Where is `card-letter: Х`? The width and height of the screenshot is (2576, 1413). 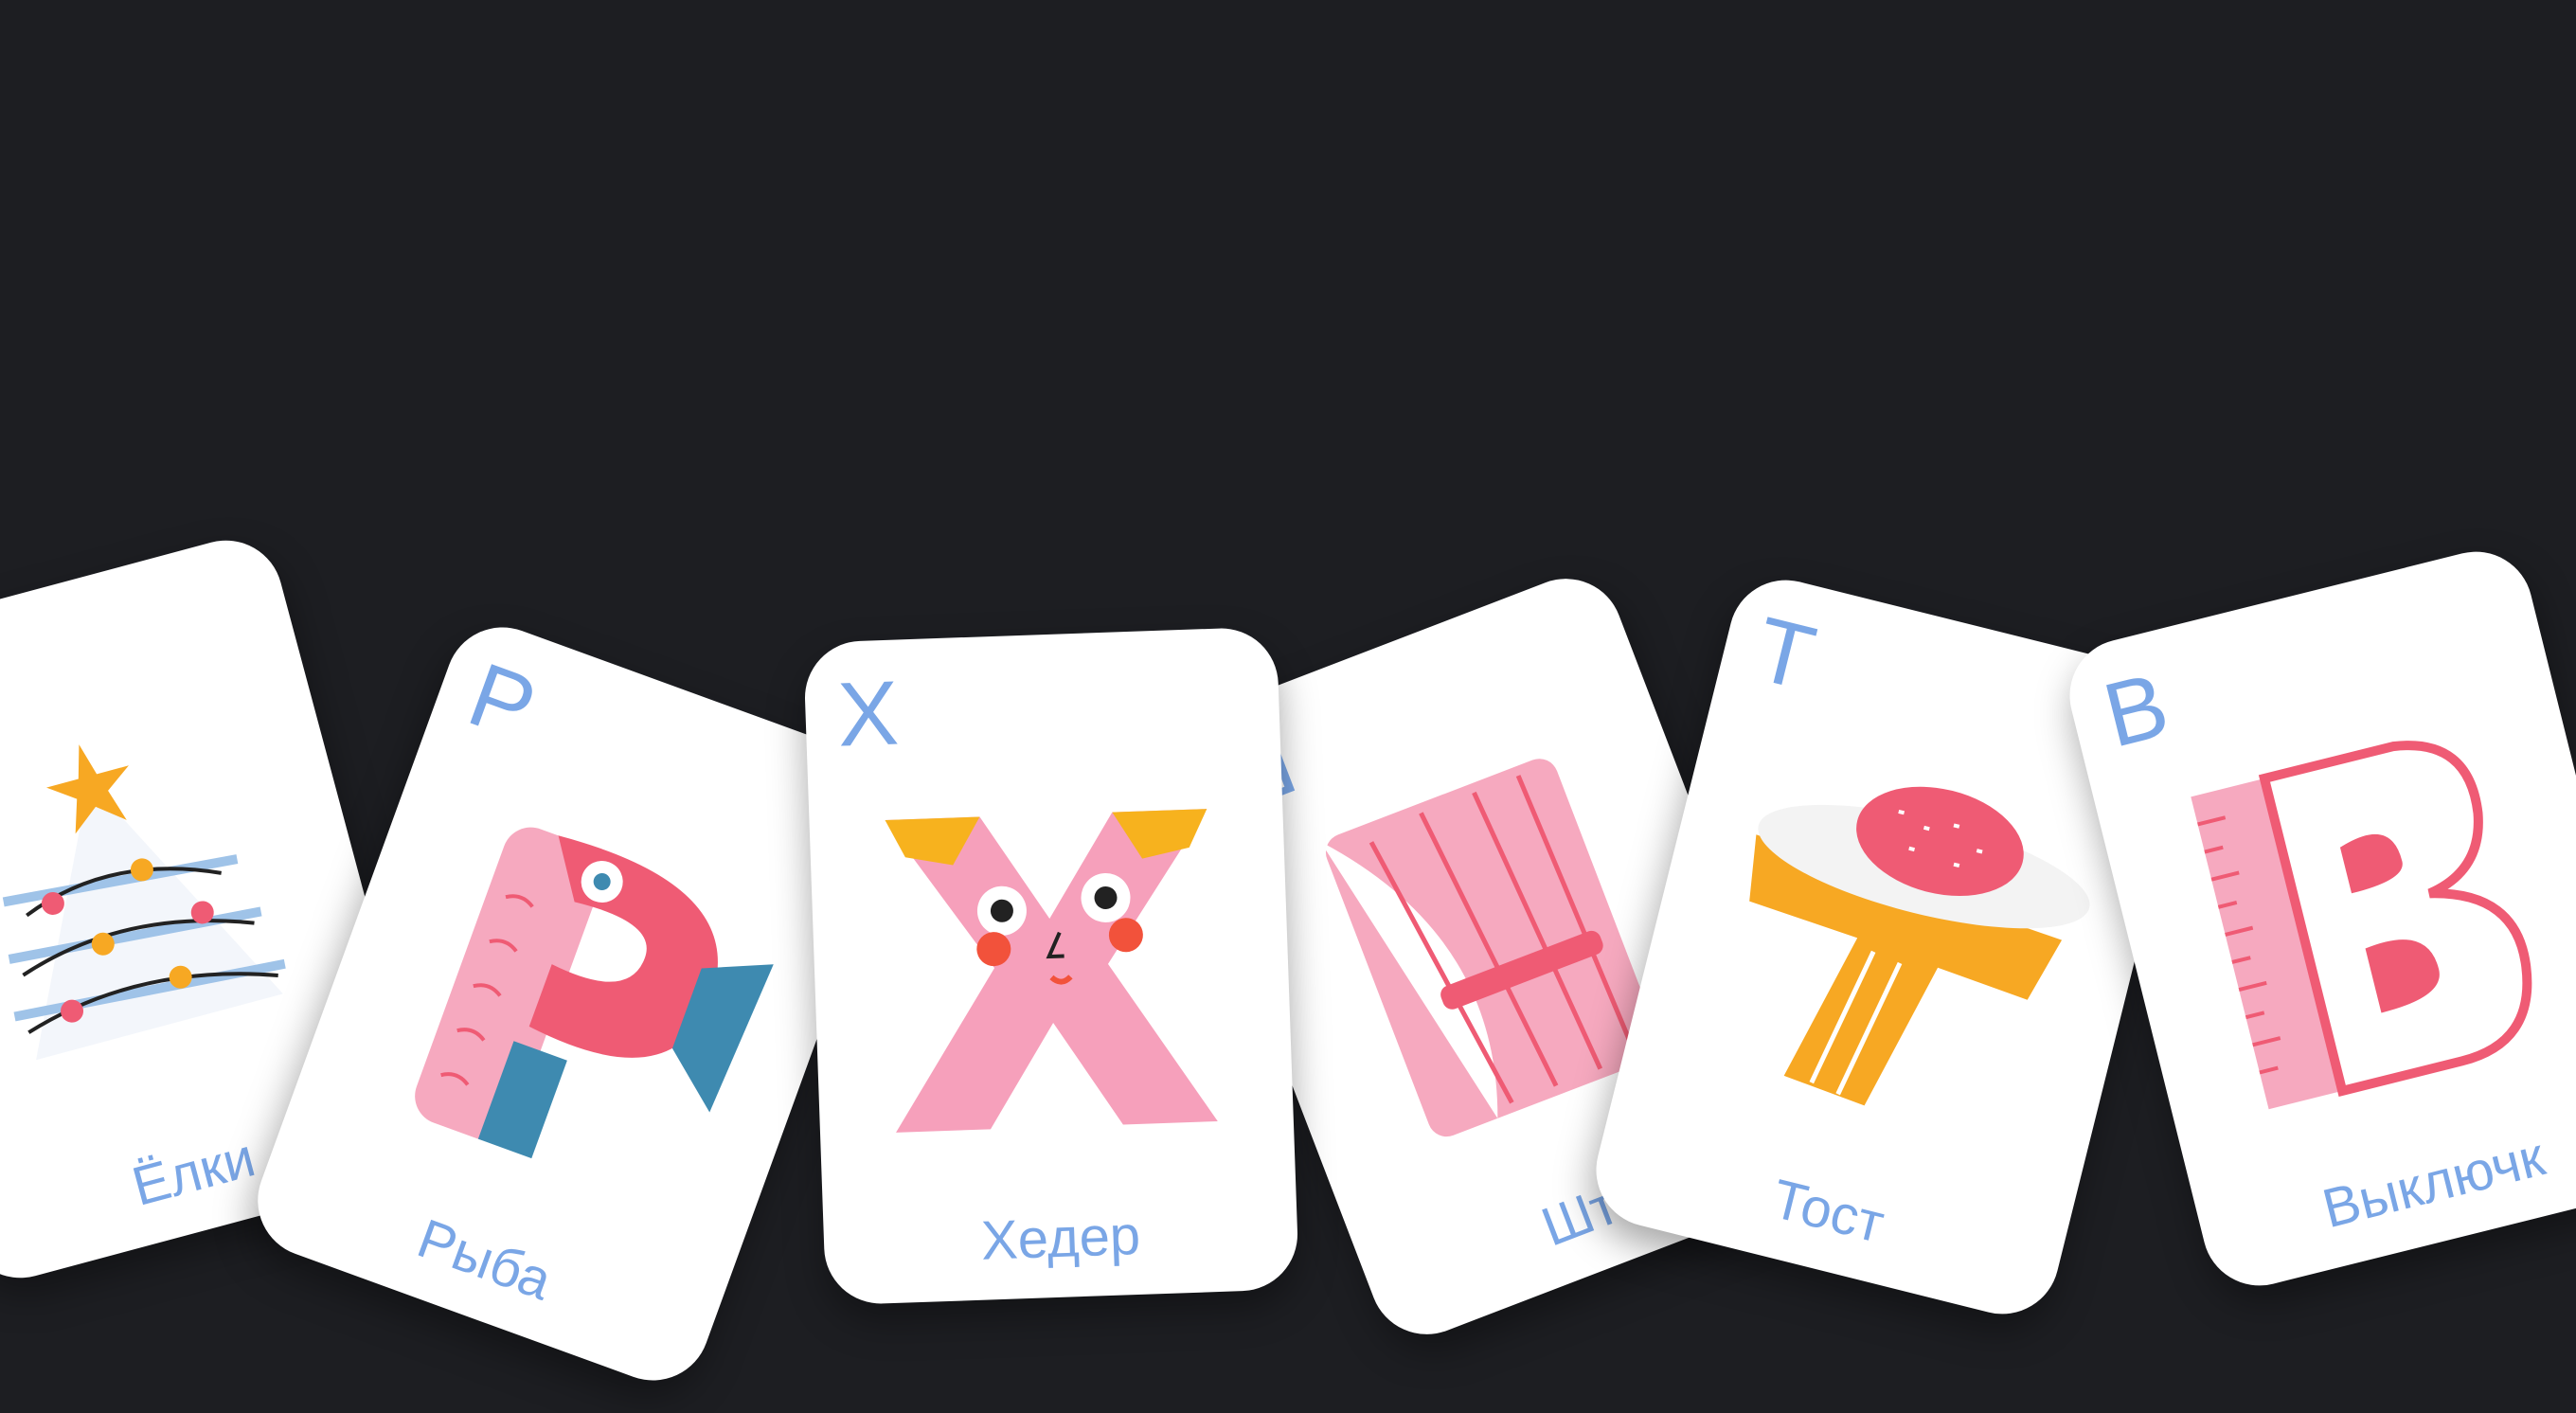
card-letter: Х is located at coordinates (868, 714).